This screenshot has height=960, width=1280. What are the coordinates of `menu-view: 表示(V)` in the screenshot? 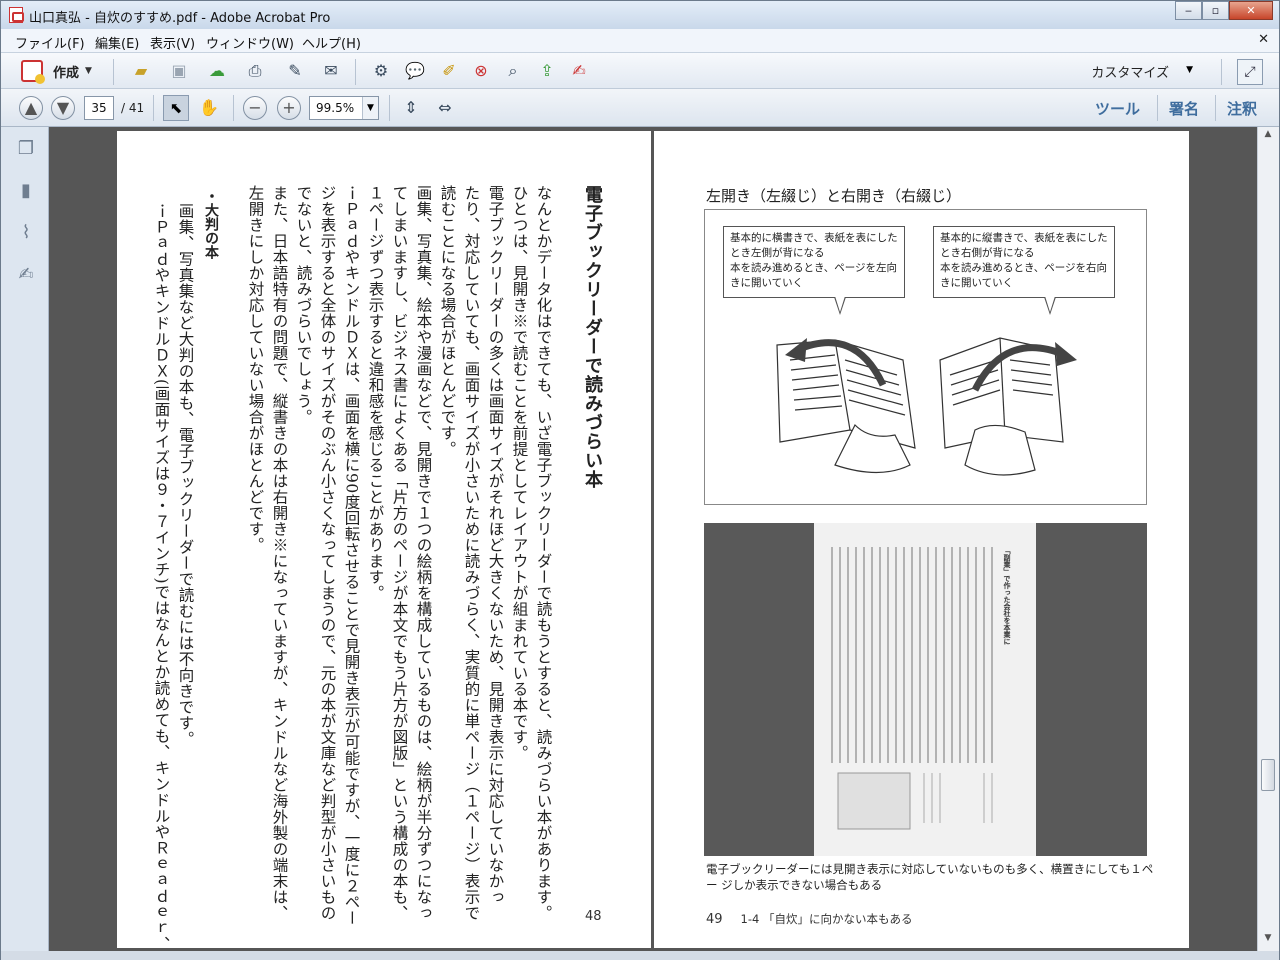 It's located at (172, 42).